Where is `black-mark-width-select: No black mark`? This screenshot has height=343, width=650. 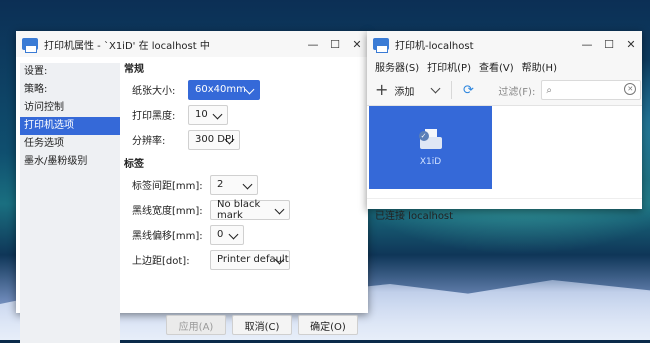 black-mark-width-select: No black mark is located at coordinates (250, 210).